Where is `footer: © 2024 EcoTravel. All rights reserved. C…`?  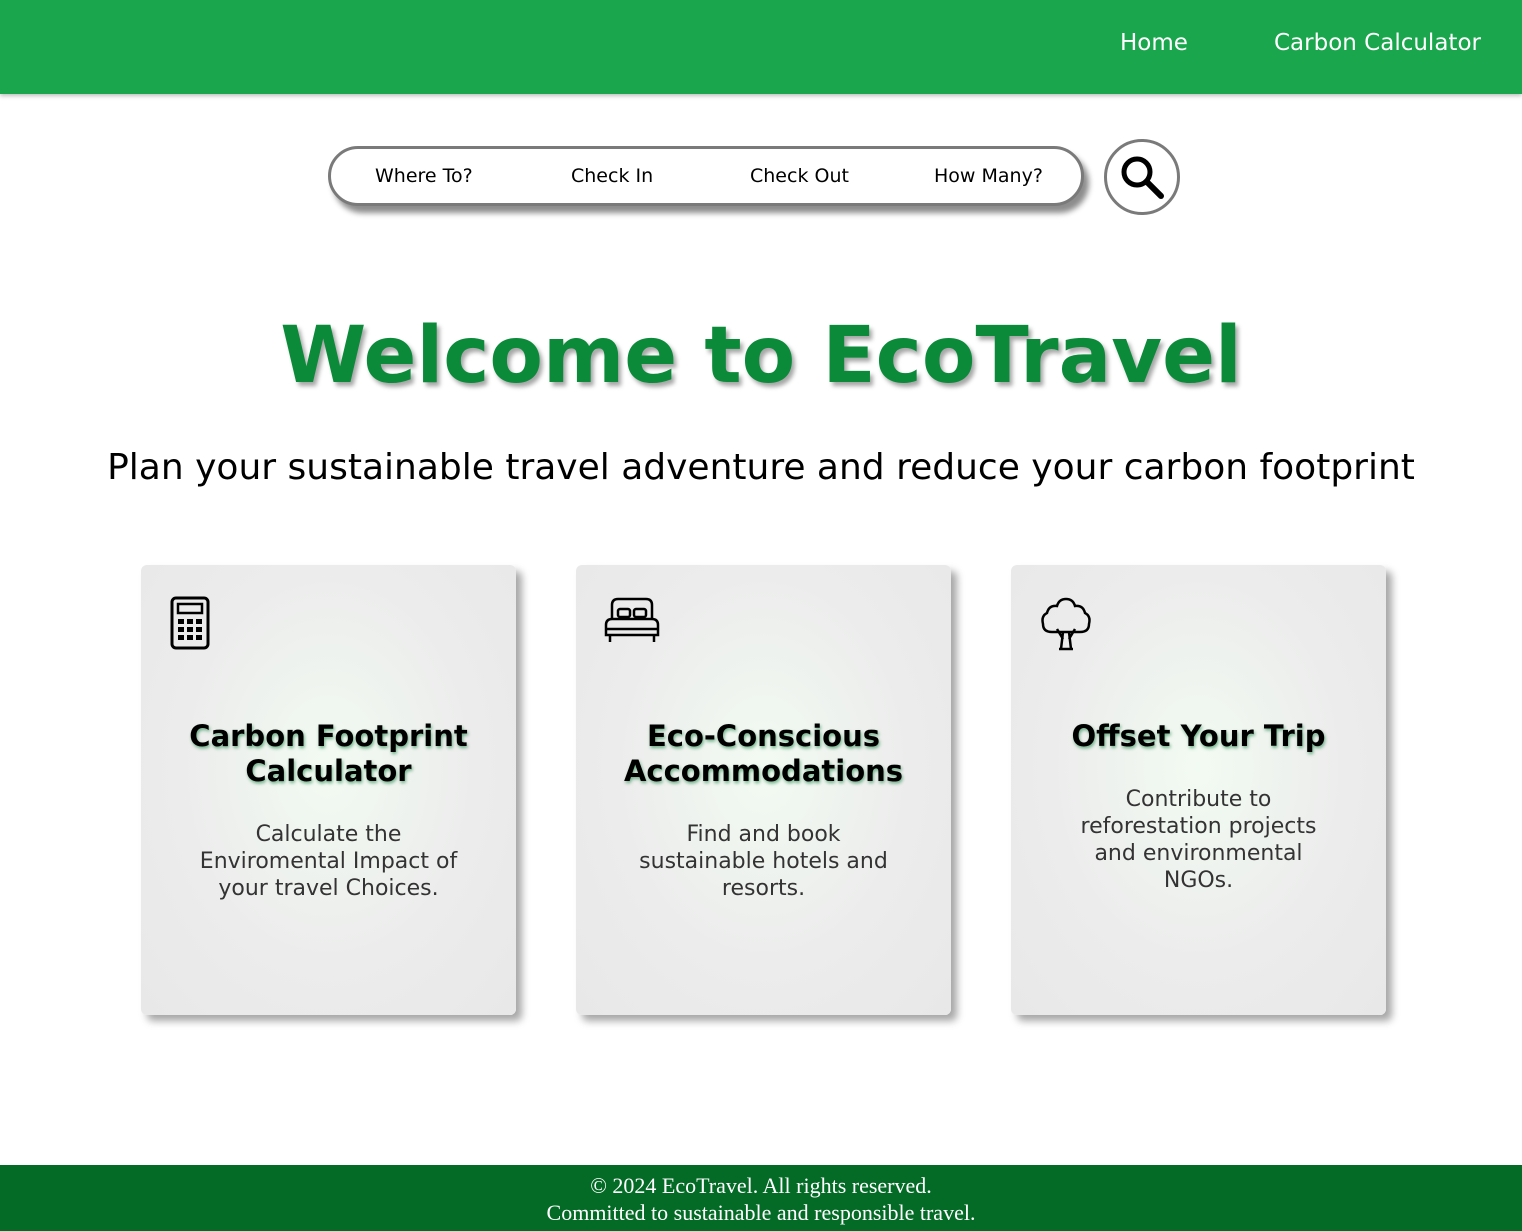 footer: © 2024 EcoTravel. All rights reserved. C… is located at coordinates (761, 1198).